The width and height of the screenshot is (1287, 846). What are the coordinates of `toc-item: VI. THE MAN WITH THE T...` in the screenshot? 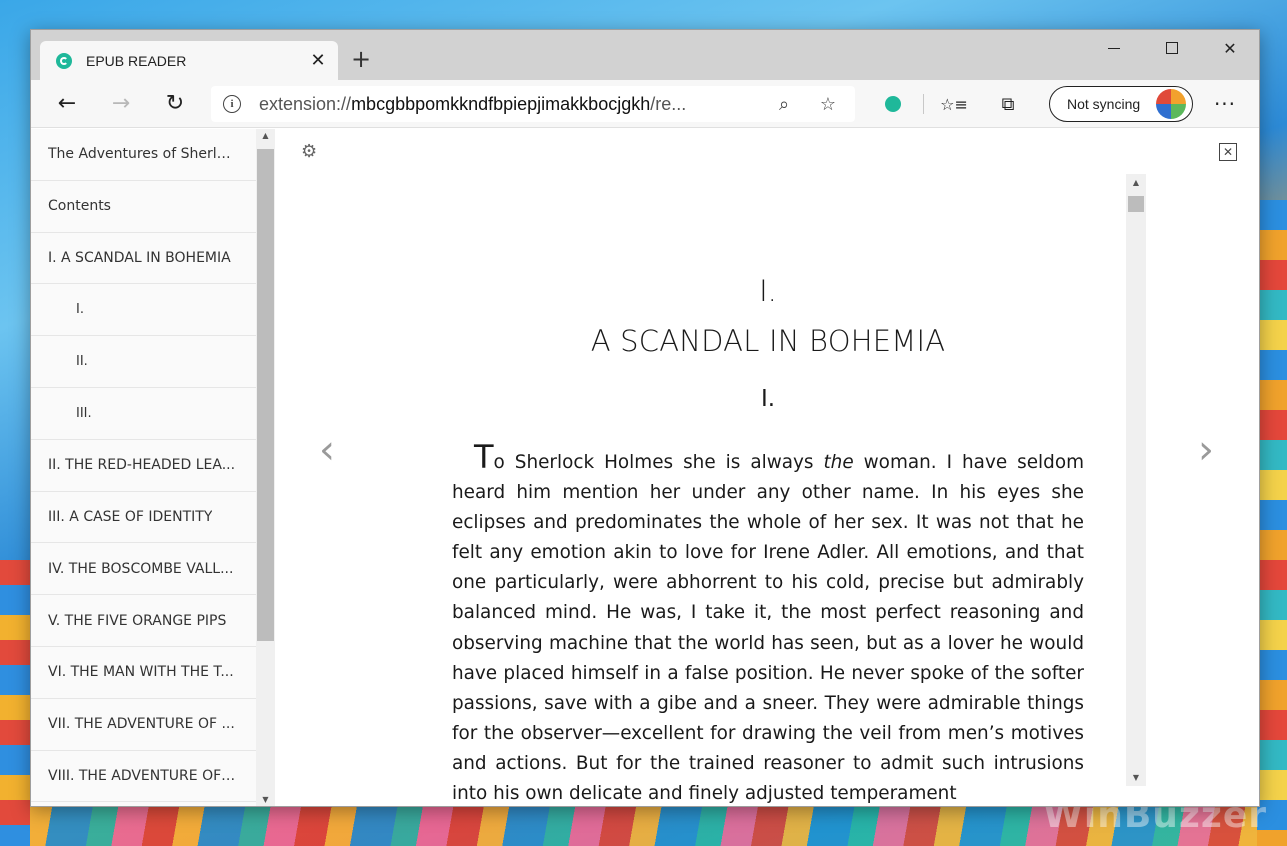 It's located at (153, 673).